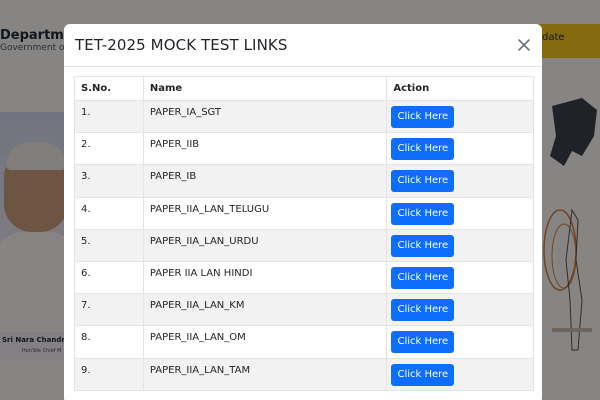 Image resolution: width=600 pixels, height=400 pixels. What do you see at coordinates (265, 116) in the screenshot?
I see `row-paper-name: PAPER_IA_SGT` at bounding box center [265, 116].